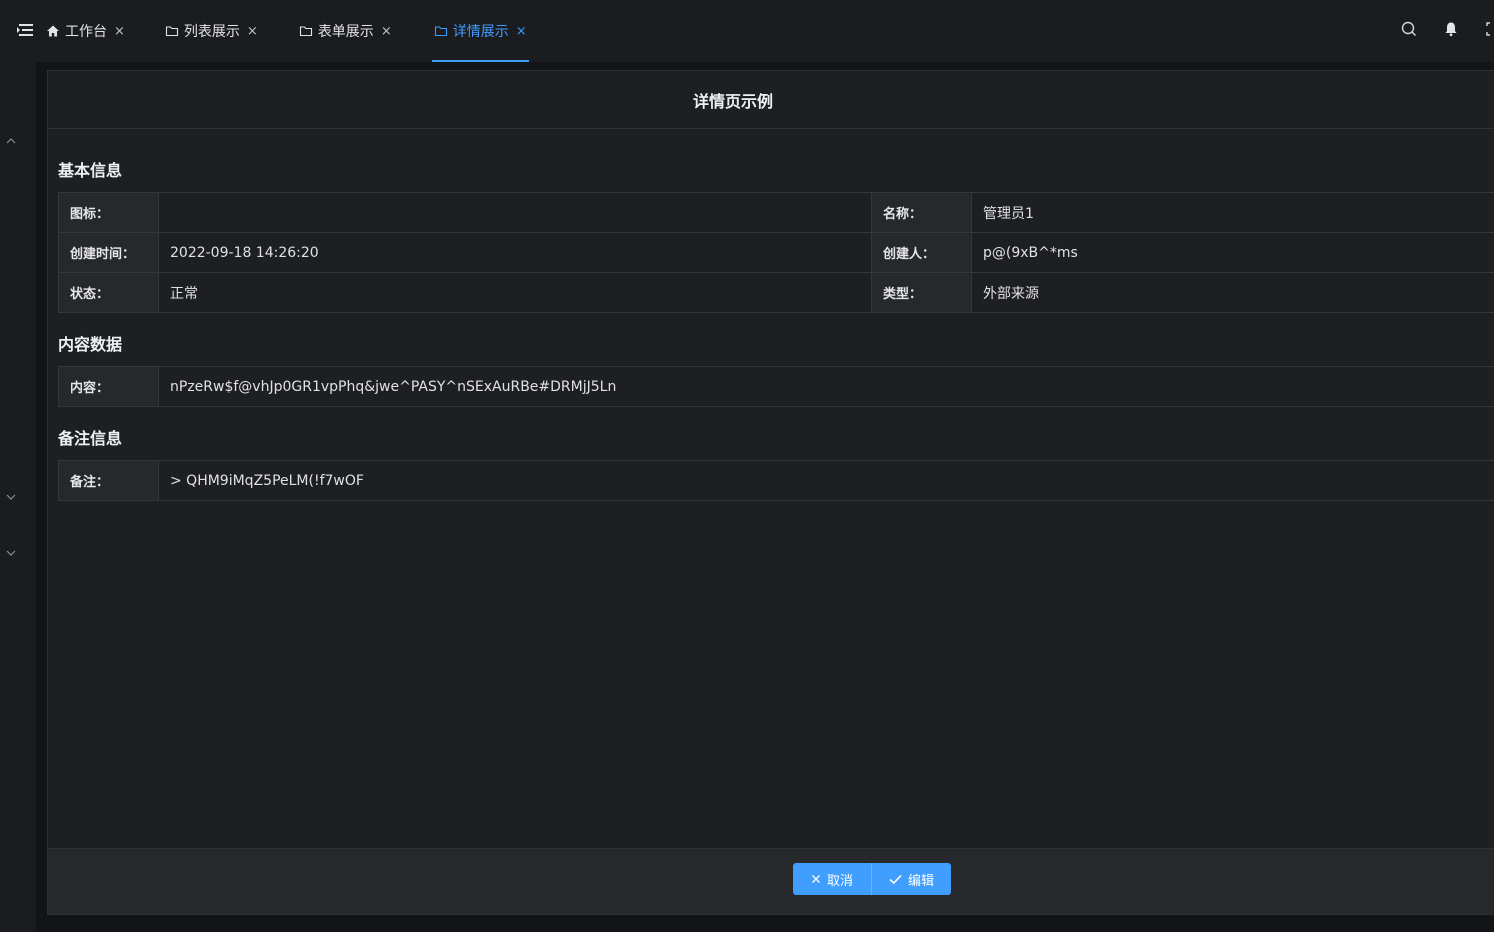  What do you see at coordinates (1232, 292) in the screenshot?
I see `field-value: 外部来源` at bounding box center [1232, 292].